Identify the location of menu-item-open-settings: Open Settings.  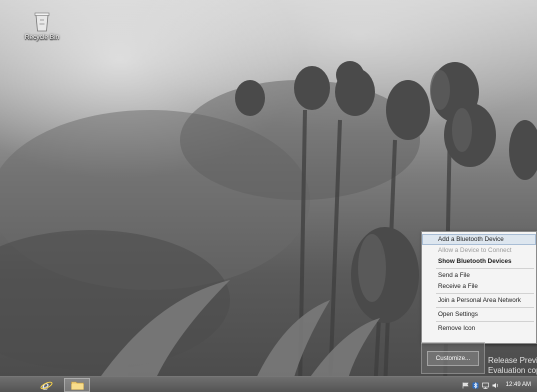
(479, 314).